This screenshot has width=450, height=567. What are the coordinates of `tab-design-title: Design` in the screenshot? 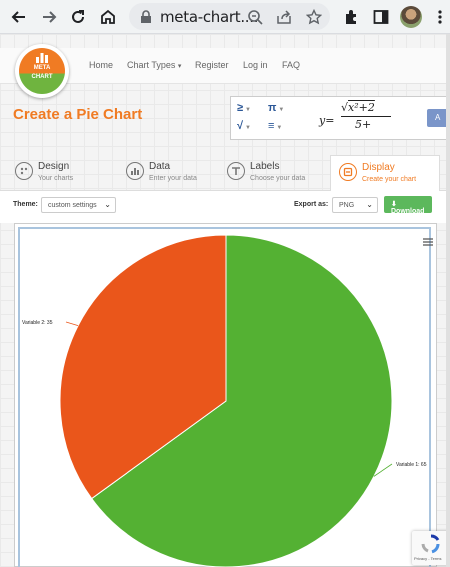 It's located at (54, 166).